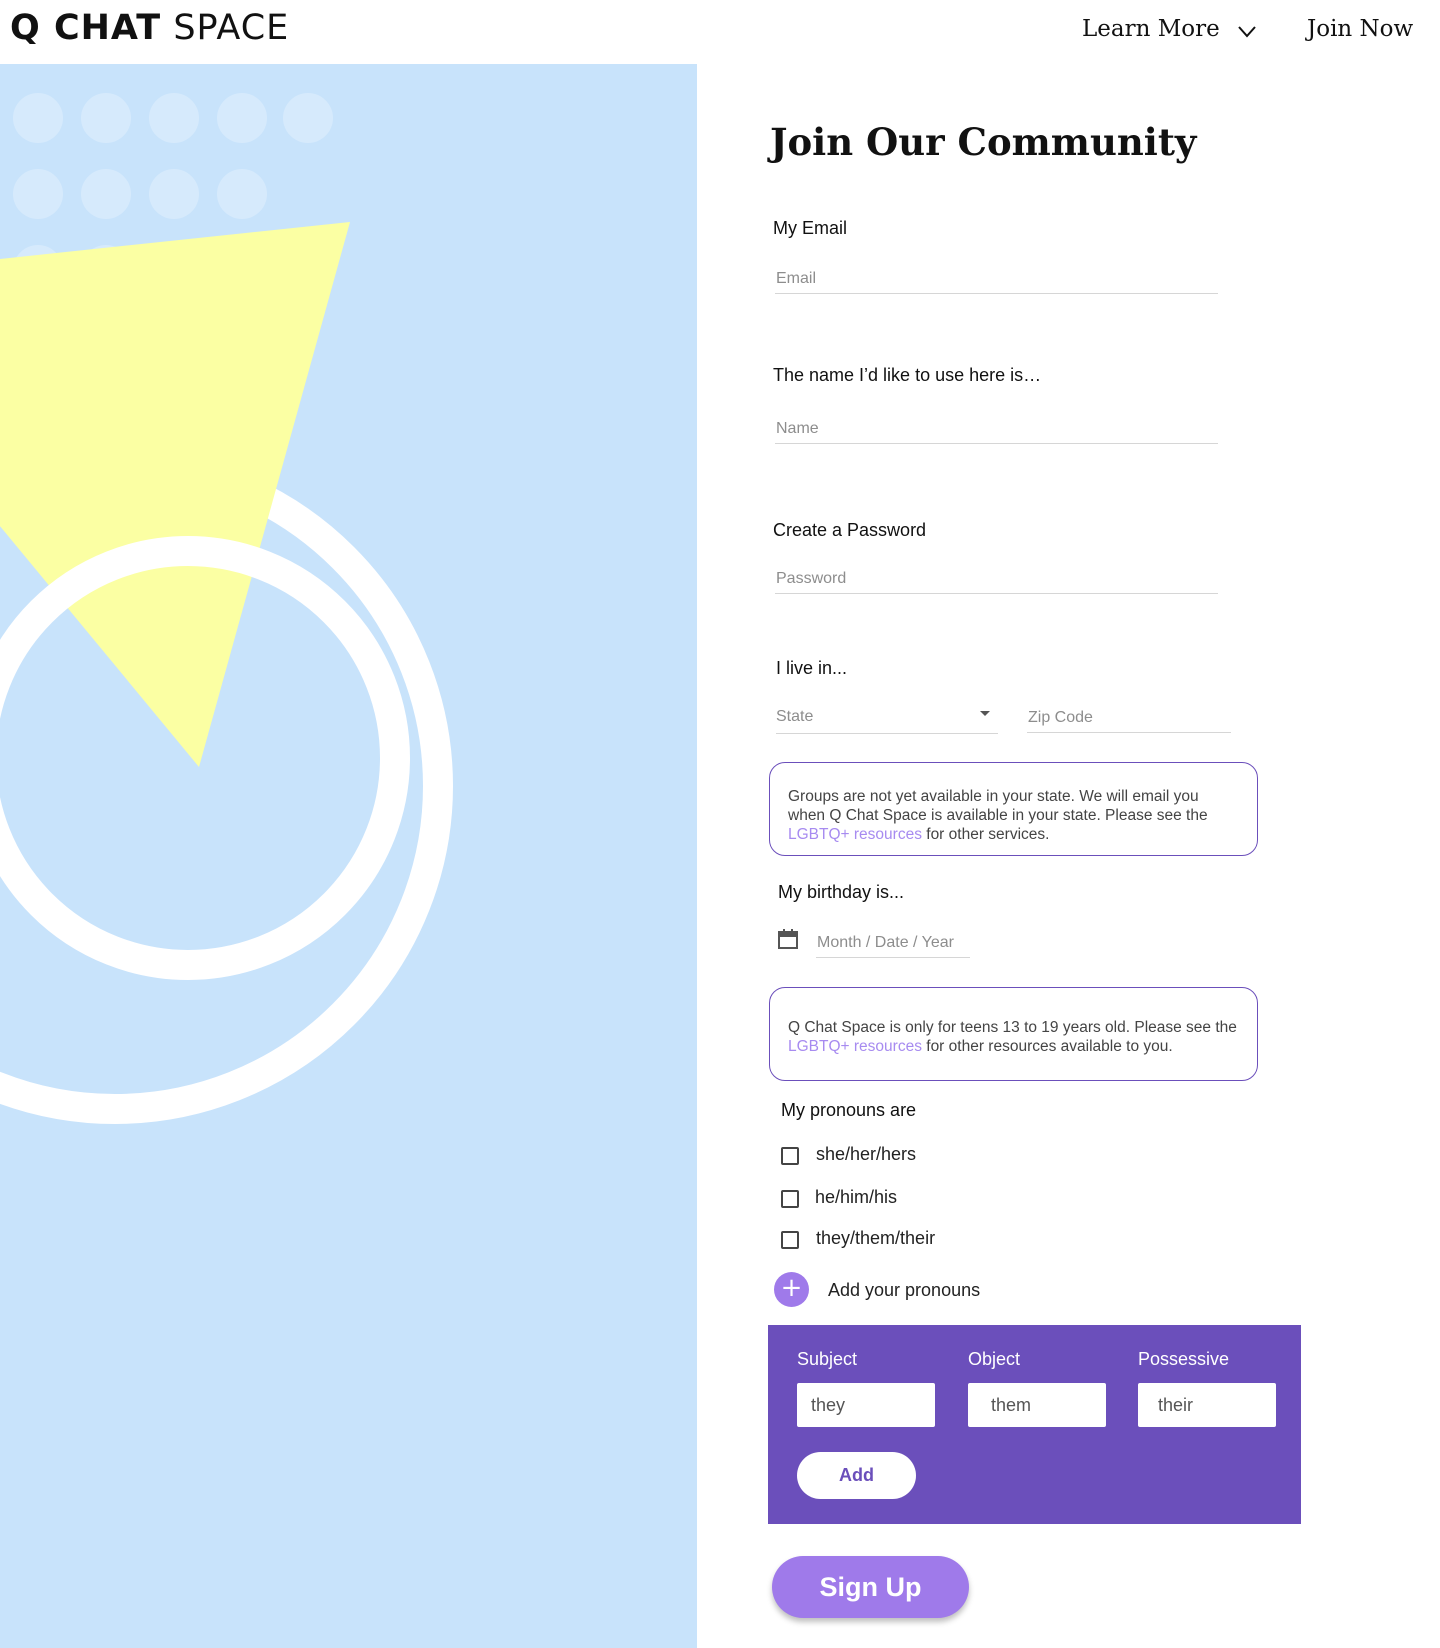 The height and width of the screenshot is (1648, 1440). Describe the element at coordinates (866, 1405) in the screenshot. I see `subject-pronoun-input` at that location.